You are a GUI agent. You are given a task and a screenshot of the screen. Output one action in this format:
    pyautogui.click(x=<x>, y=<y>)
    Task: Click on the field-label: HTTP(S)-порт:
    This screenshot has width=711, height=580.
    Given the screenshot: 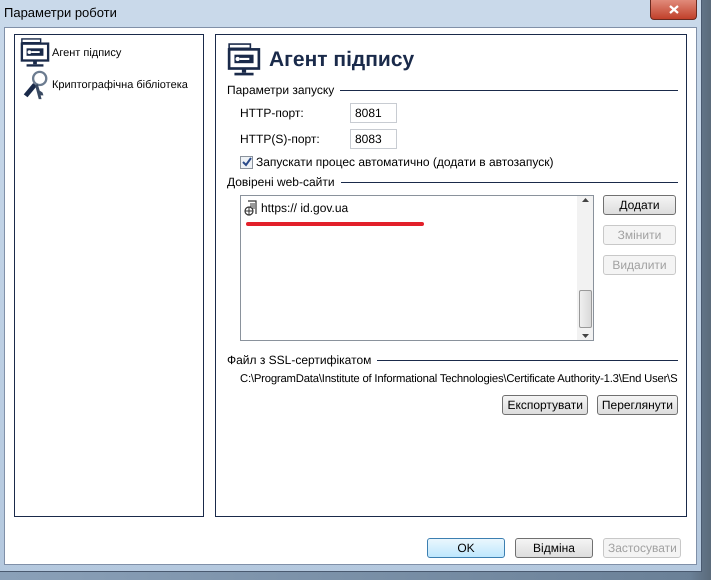 What is the action you would take?
    pyautogui.click(x=280, y=139)
    